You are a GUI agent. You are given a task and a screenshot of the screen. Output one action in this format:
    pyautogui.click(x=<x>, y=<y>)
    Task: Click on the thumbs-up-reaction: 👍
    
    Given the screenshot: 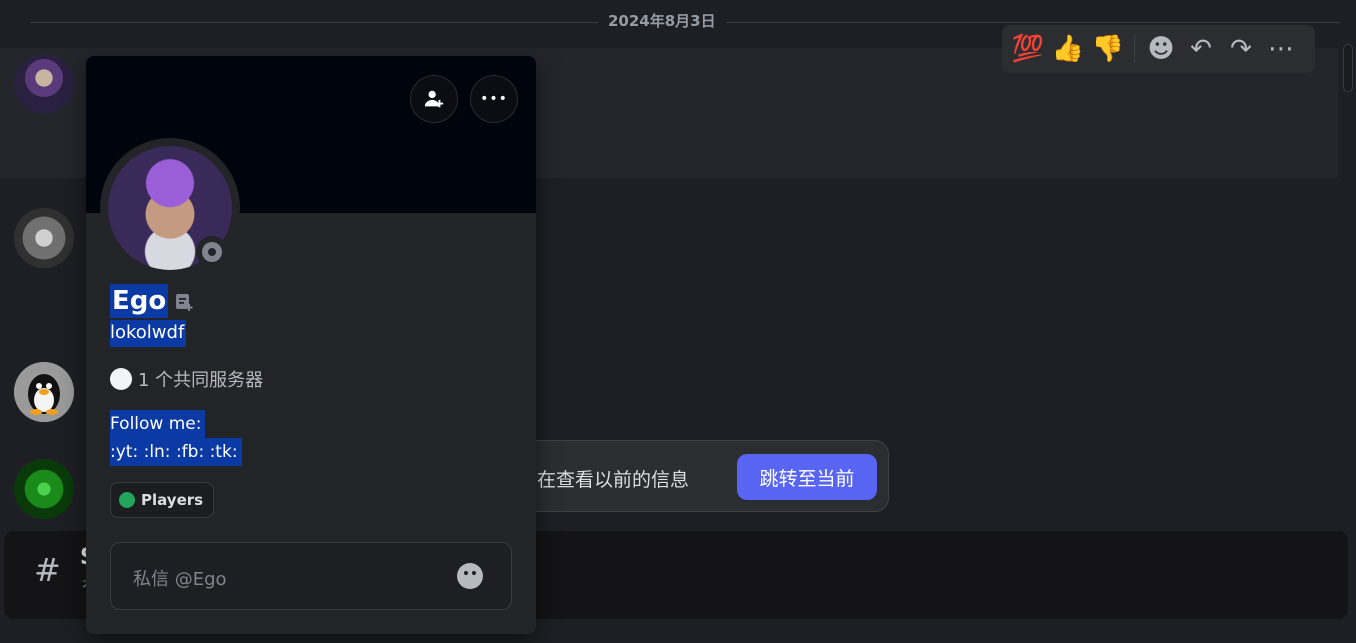 What is the action you would take?
    pyautogui.click(x=1068, y=49)
    